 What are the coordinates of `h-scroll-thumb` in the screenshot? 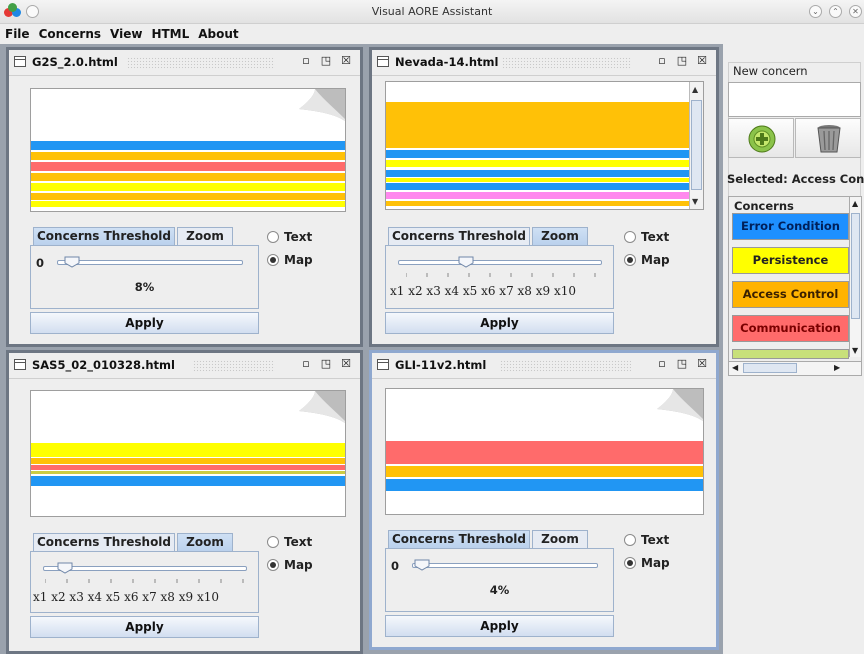 It's located at (770, 368).